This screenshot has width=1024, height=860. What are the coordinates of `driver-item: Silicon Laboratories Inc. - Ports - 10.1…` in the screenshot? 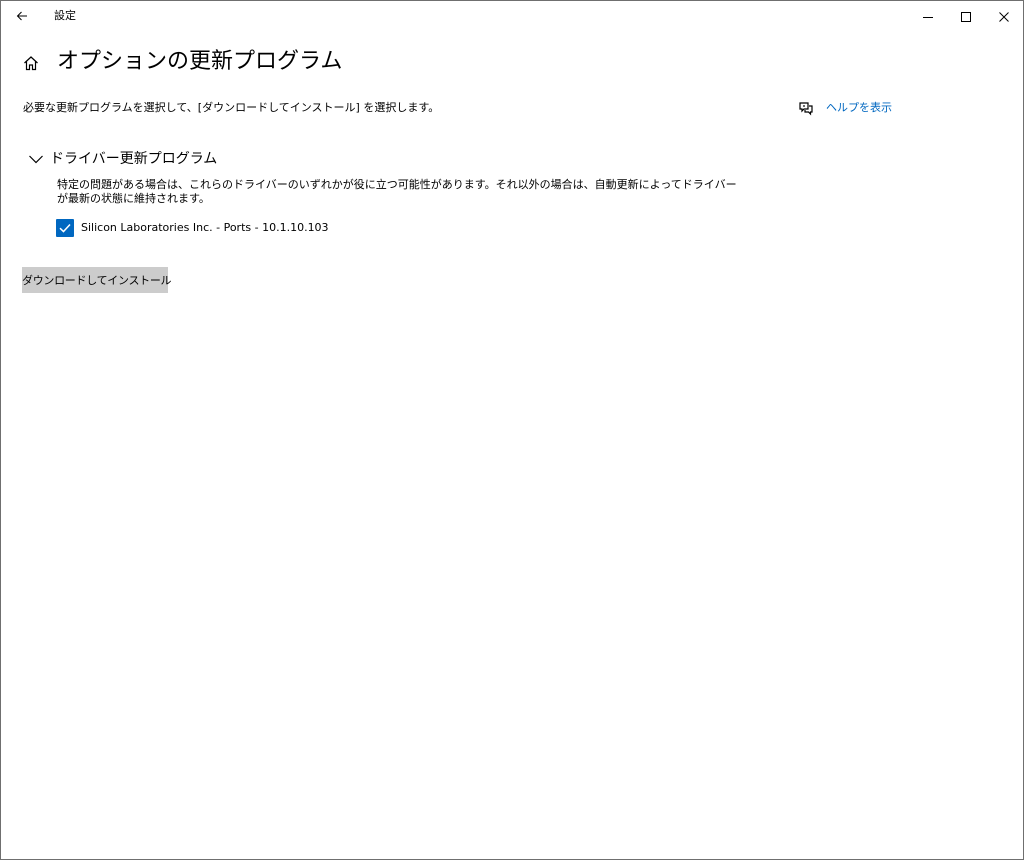 It's located at (192, 228).